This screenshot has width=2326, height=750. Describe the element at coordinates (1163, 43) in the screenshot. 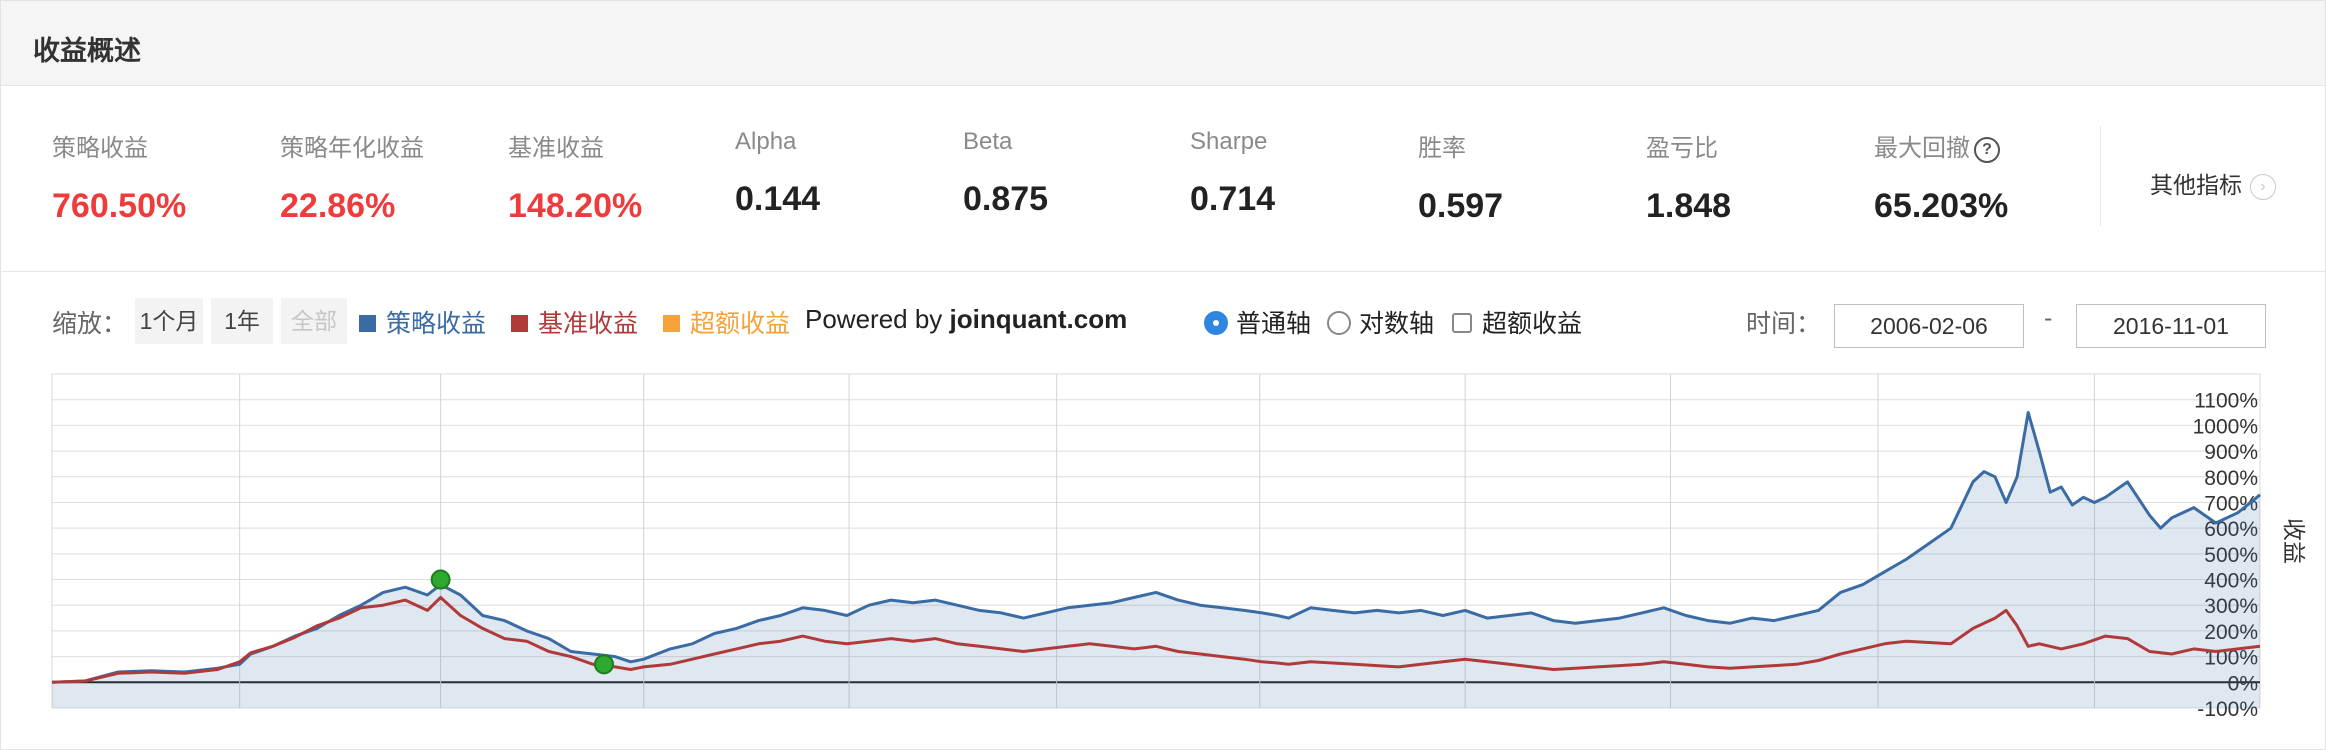

I see `panel-header: 收益概述` at that location.